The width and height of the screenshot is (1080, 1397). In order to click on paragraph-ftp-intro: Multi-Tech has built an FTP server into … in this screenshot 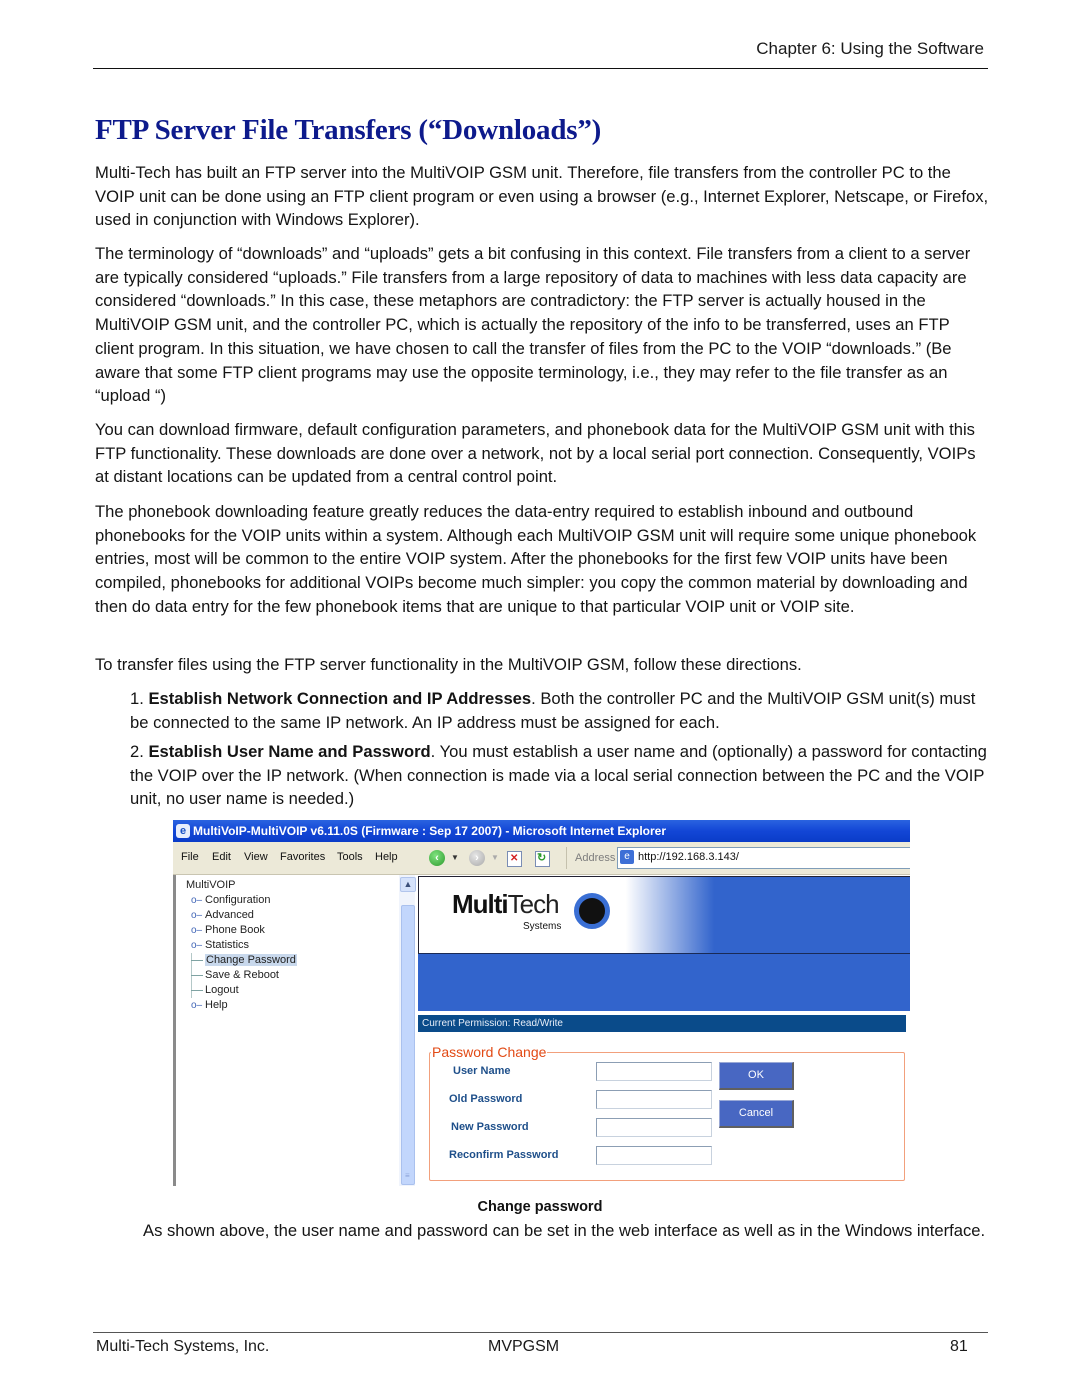, I will do `click(542, 196)`.